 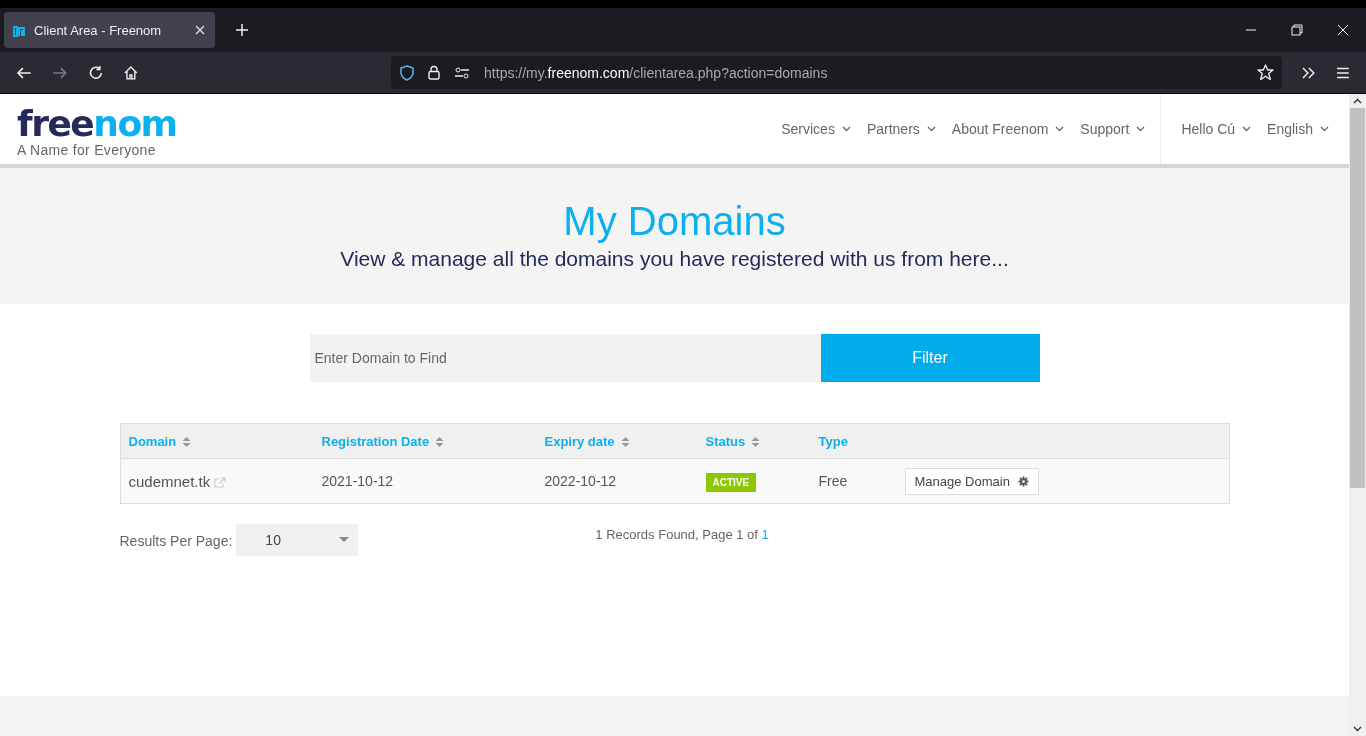 What do you see at coordinates (407, 72) in the screenshot?
I see `shield-icon` at bounding box center [407, 72].